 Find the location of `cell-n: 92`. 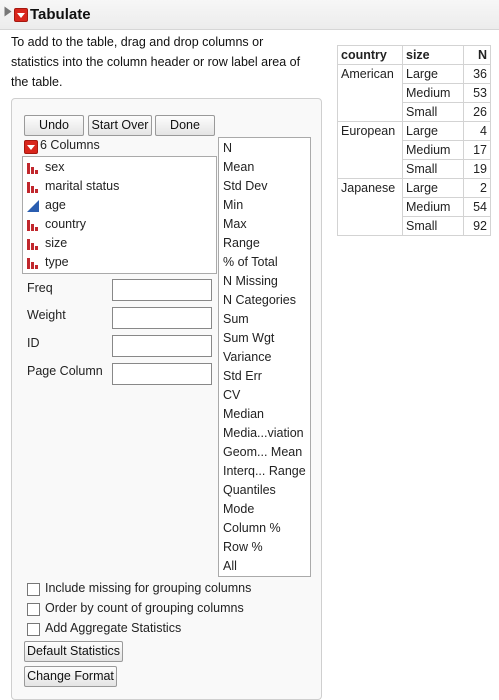

cell-n: 92 is located at coordinates (477, 226).